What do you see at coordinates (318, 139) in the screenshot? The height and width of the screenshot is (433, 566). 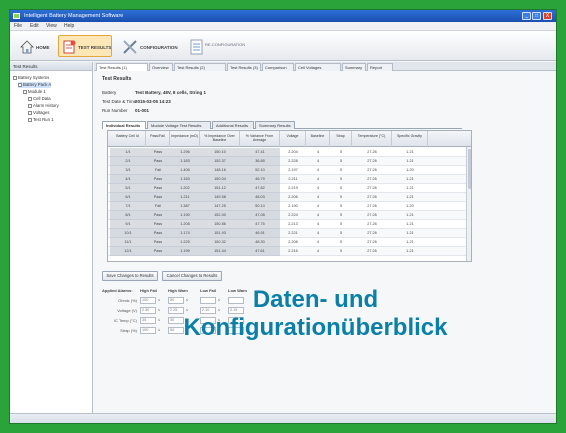 I see `column-header: Baseline` at bounding box center [318, 139].